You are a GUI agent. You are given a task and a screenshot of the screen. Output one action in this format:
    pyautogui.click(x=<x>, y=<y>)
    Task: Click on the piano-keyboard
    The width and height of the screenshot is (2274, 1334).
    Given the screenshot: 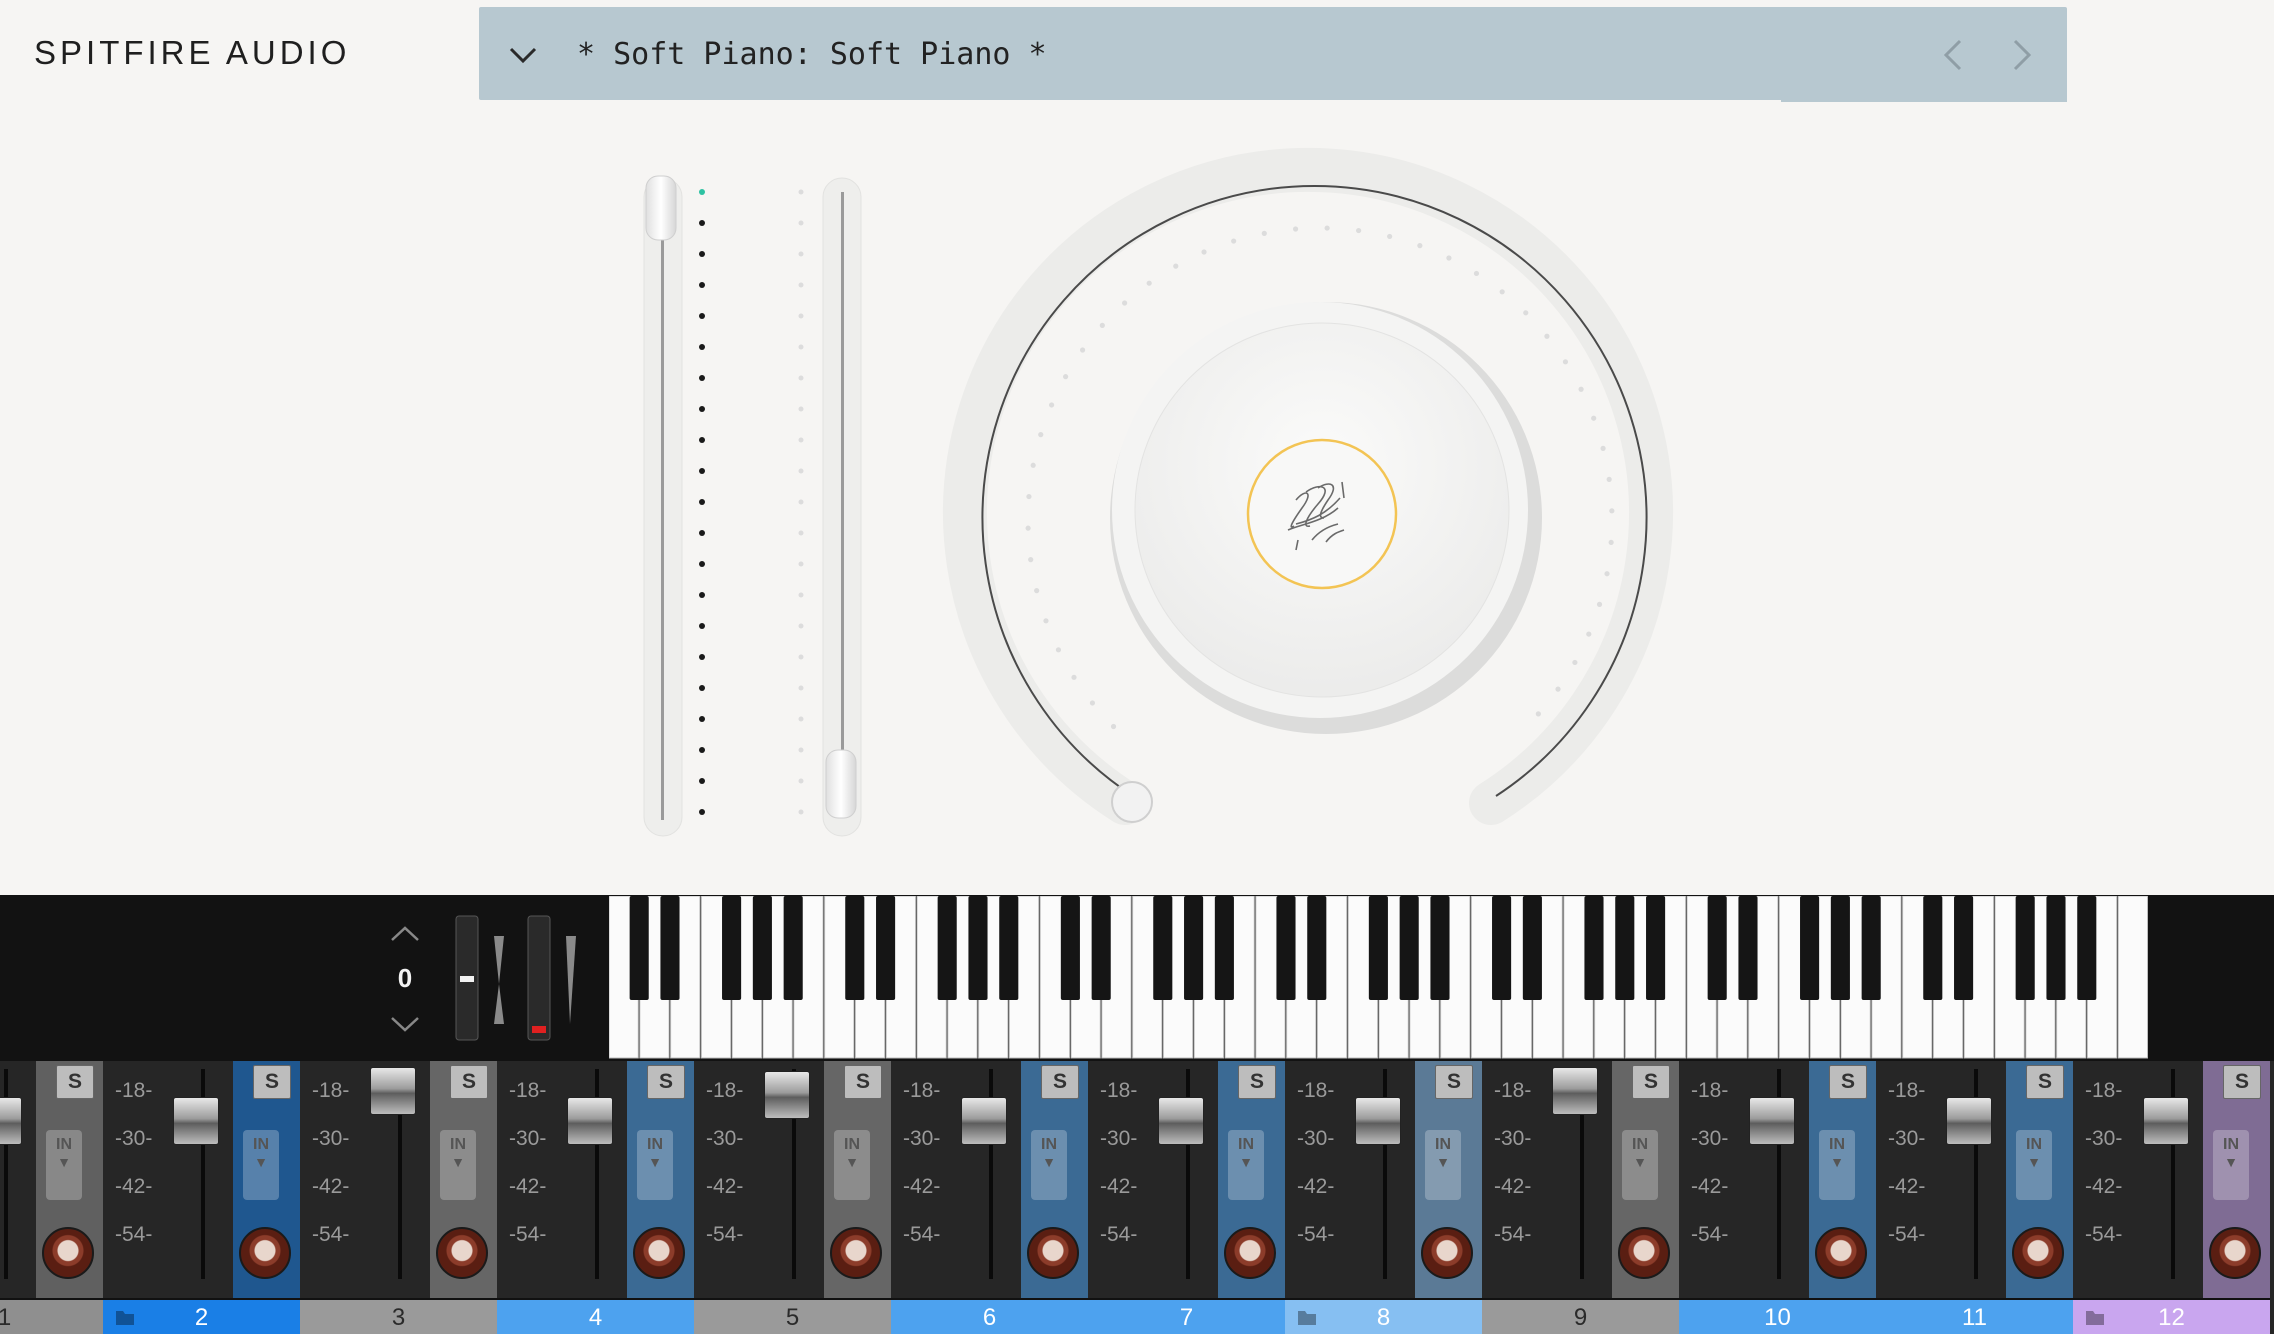 What is the action you would take?
    pyautogui.click(x=1379, y=978)
    